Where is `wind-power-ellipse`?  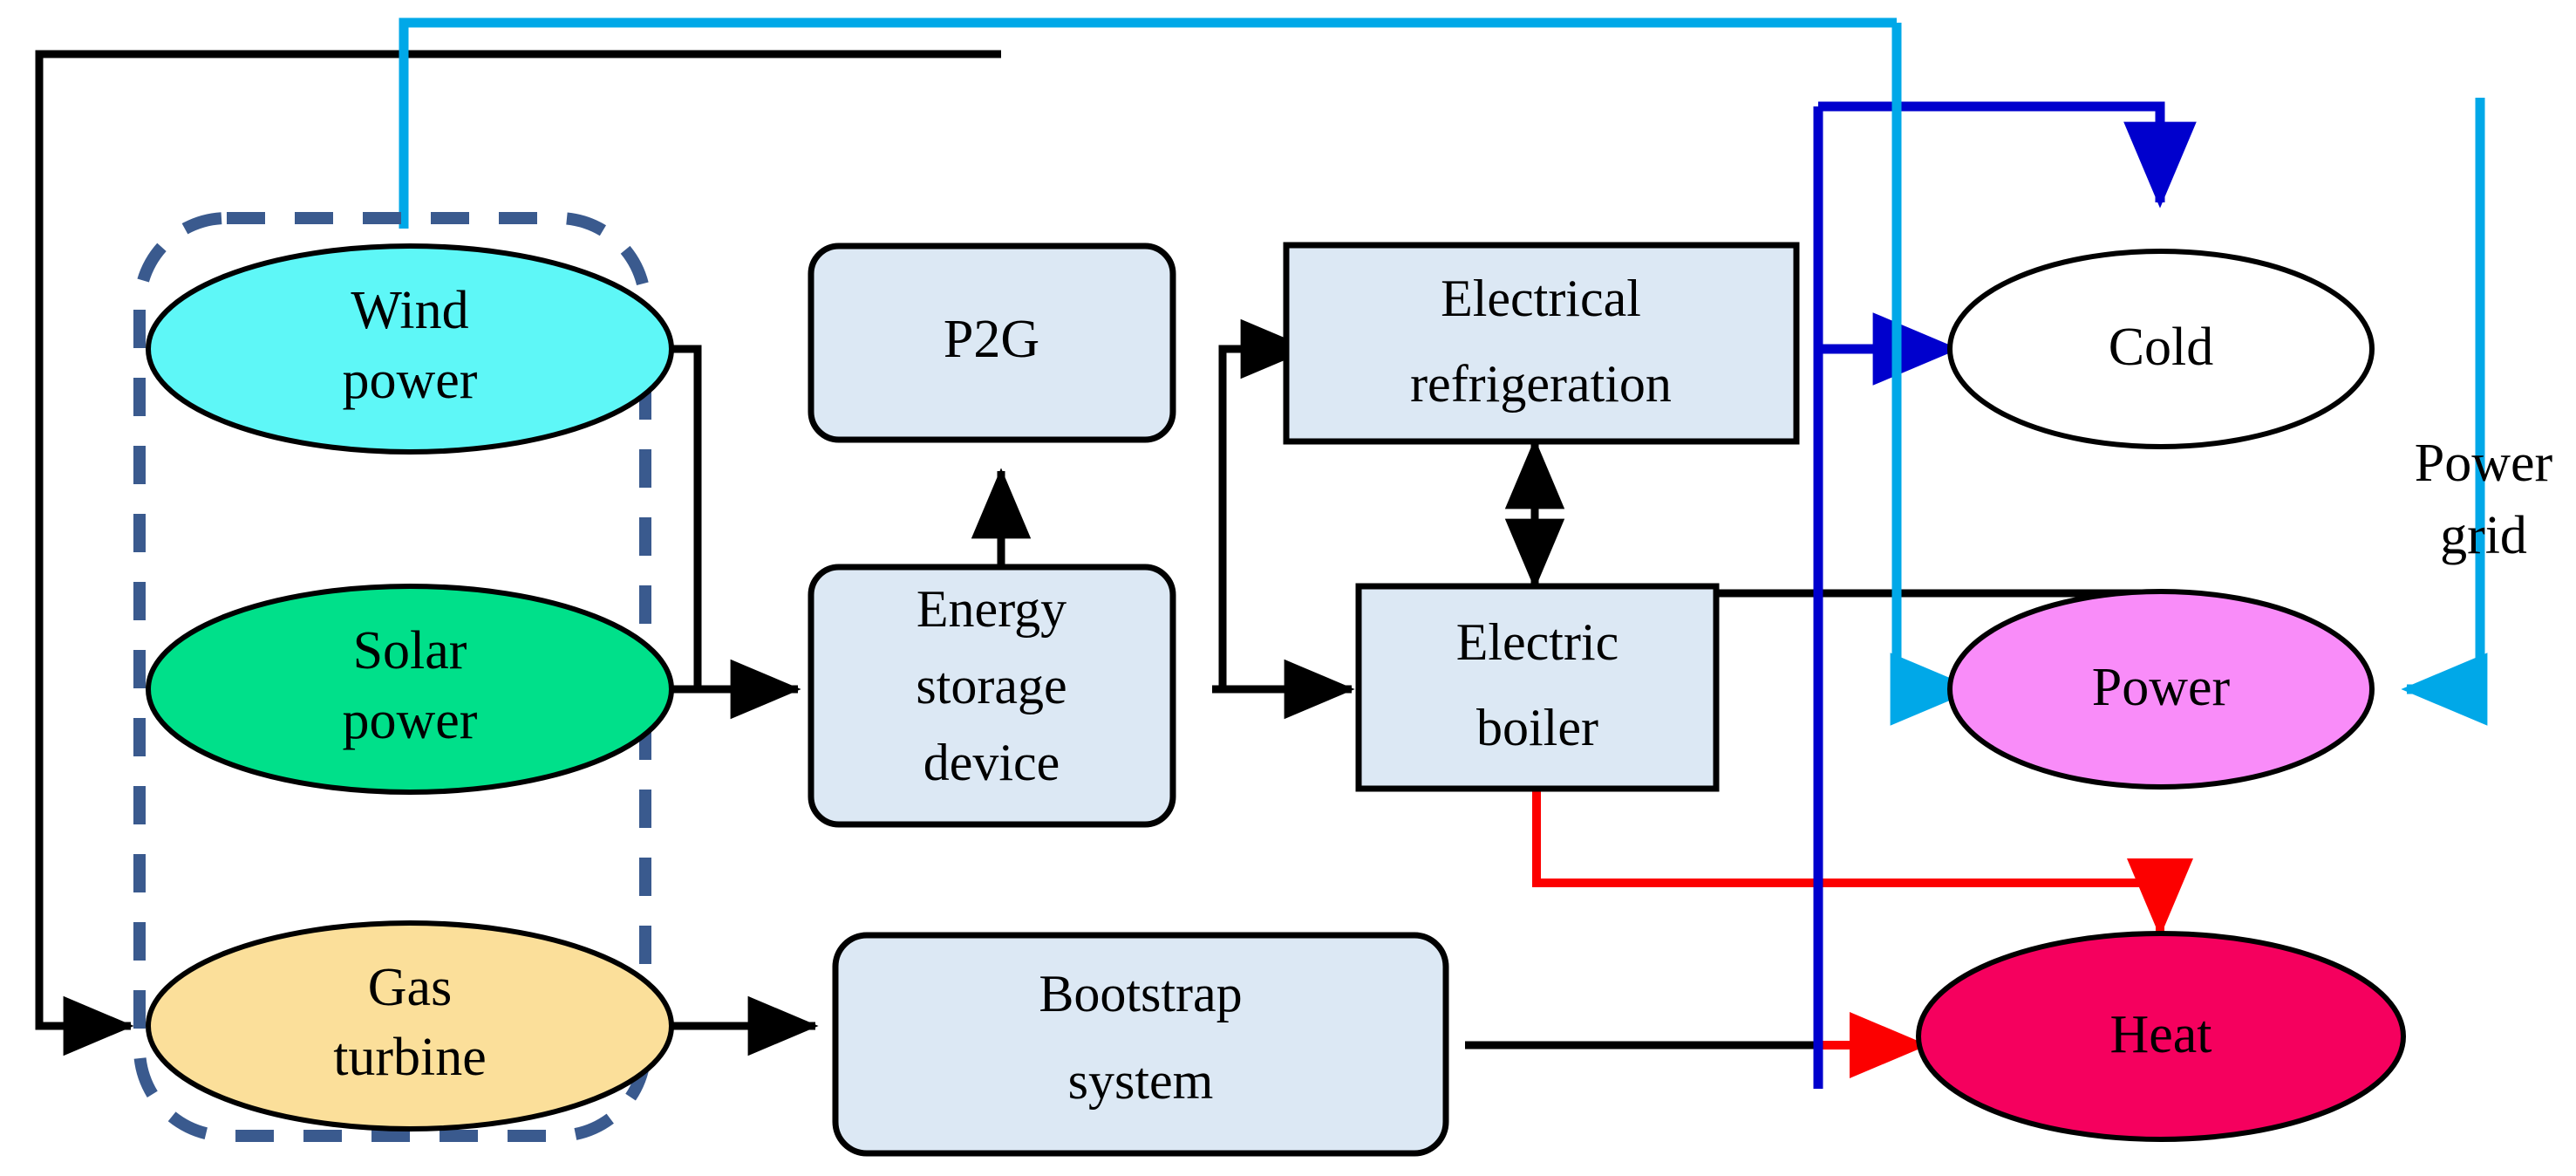
wind-power-ellipse is located at coordinates (410, 349).